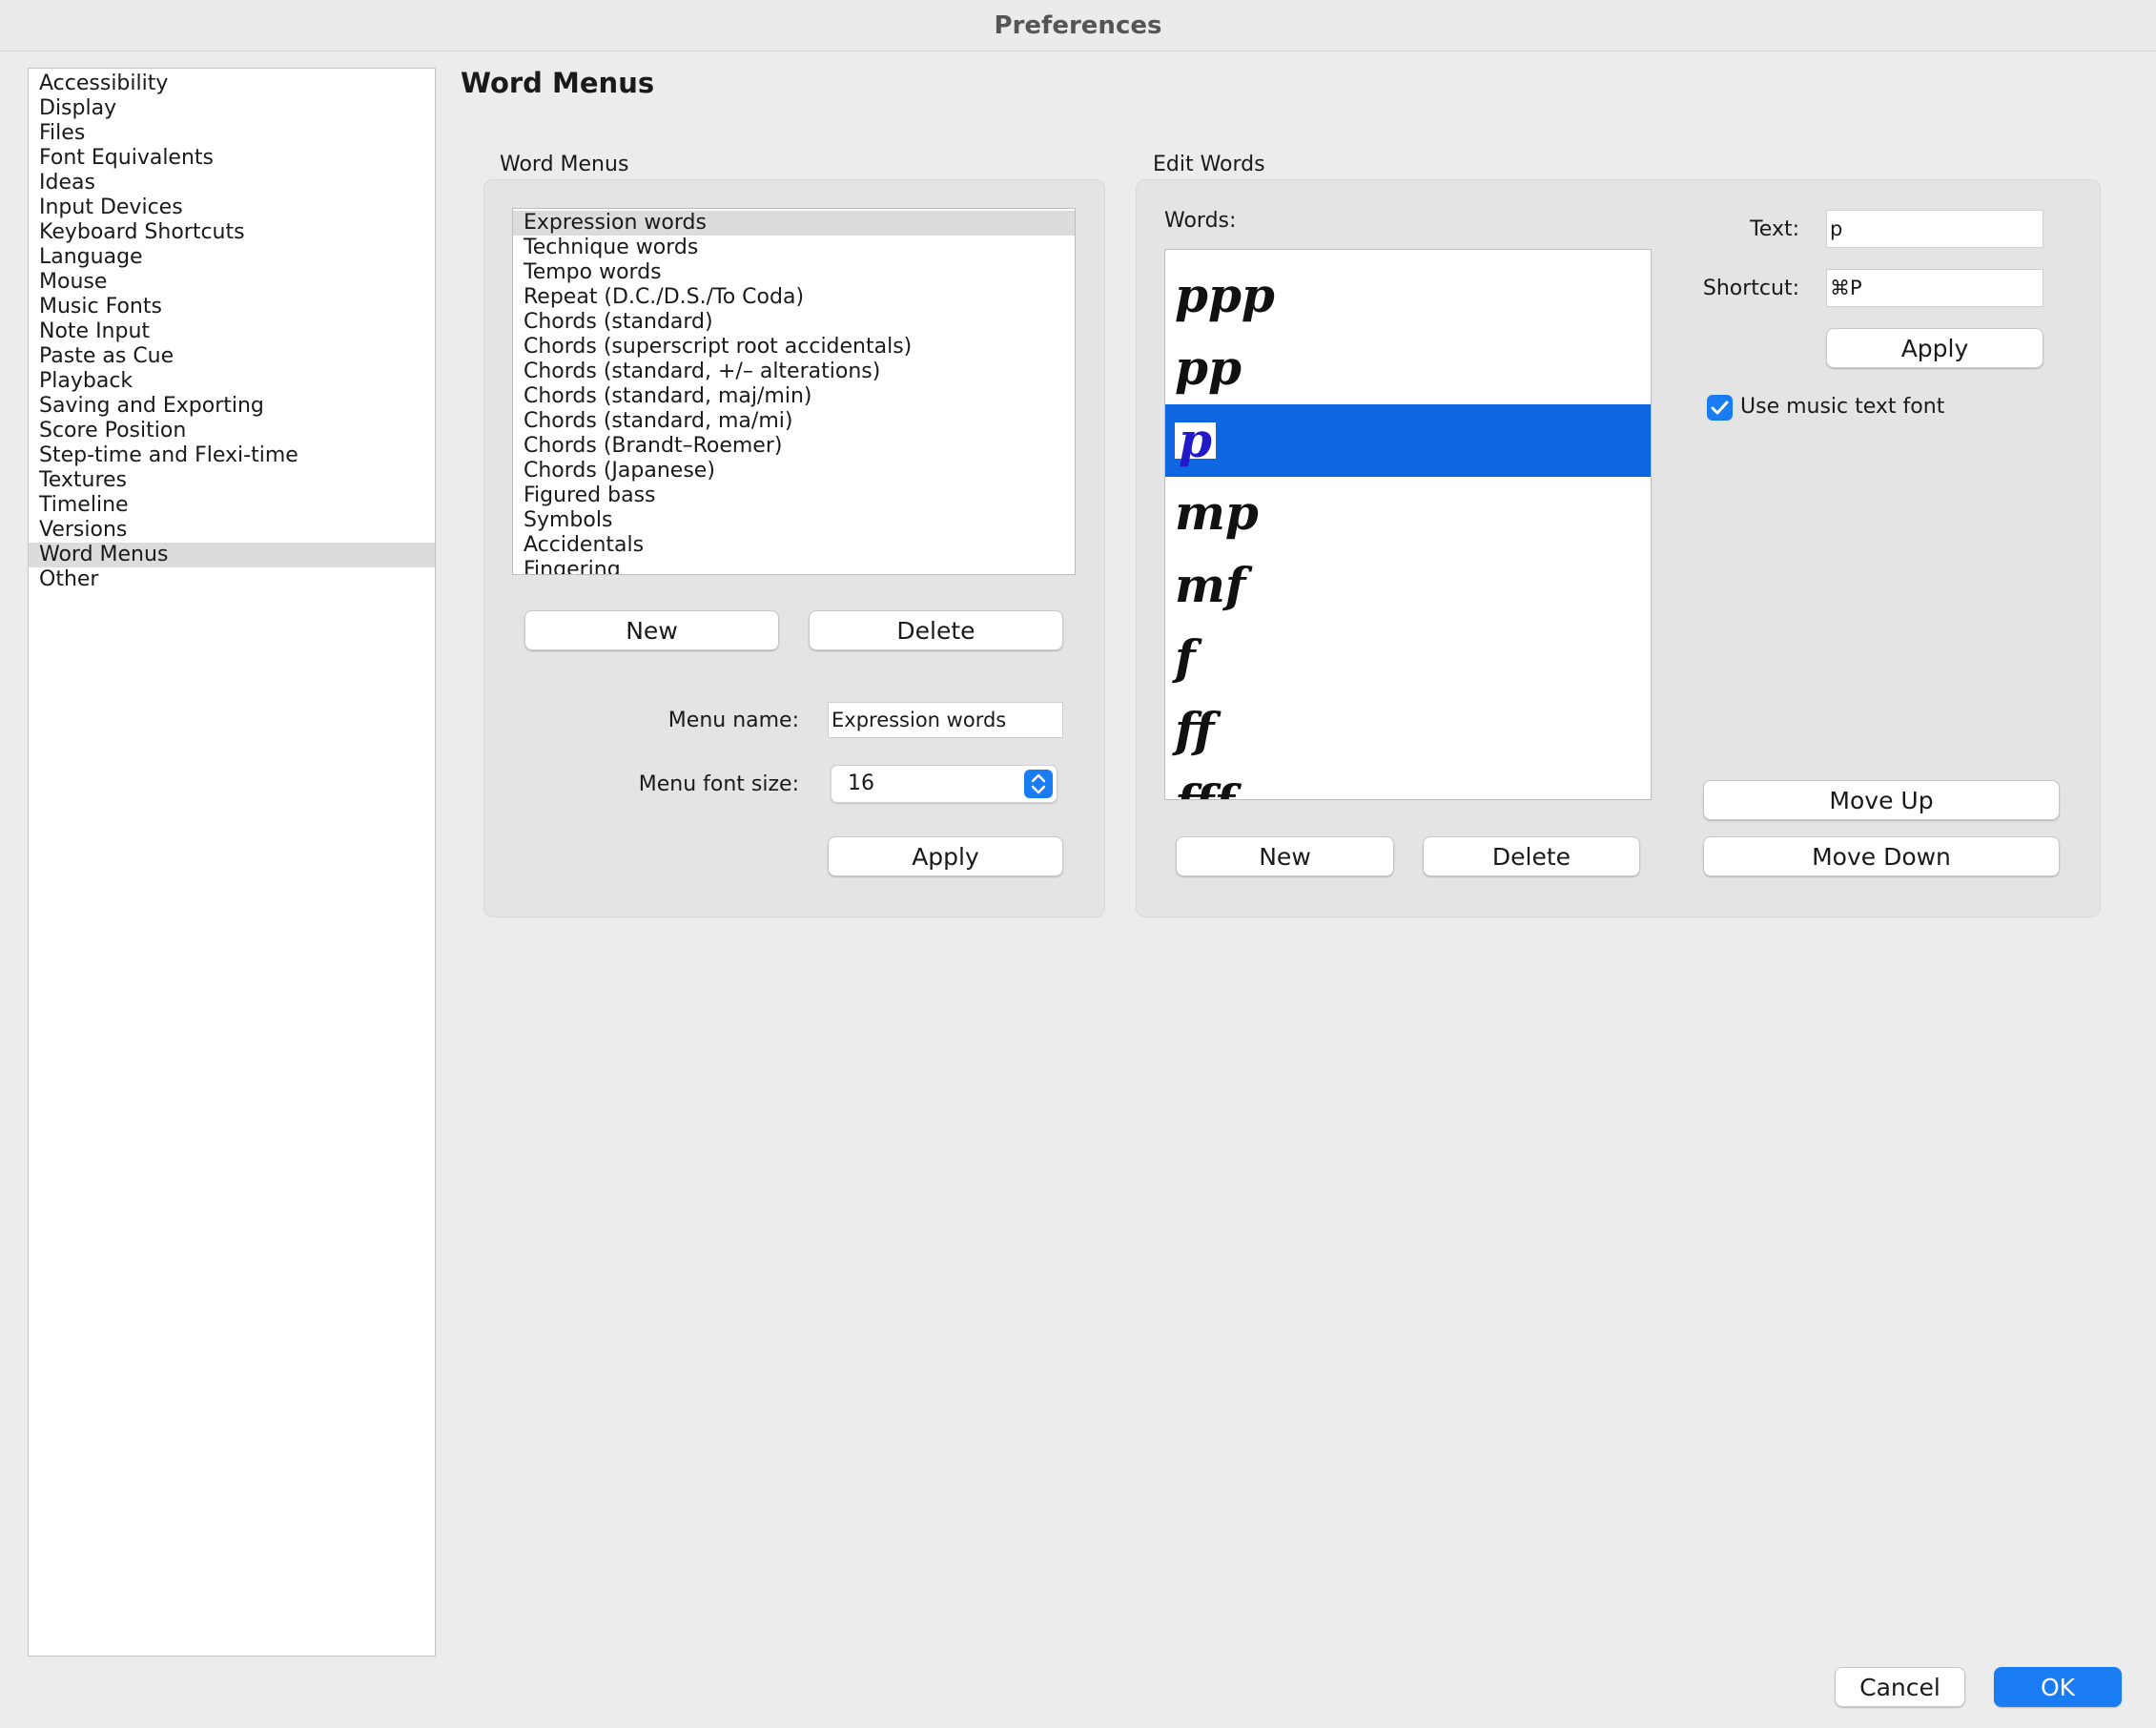 The image size is (2156, 1728). I want to click on window-title: Preferences, so click(1078, 25).